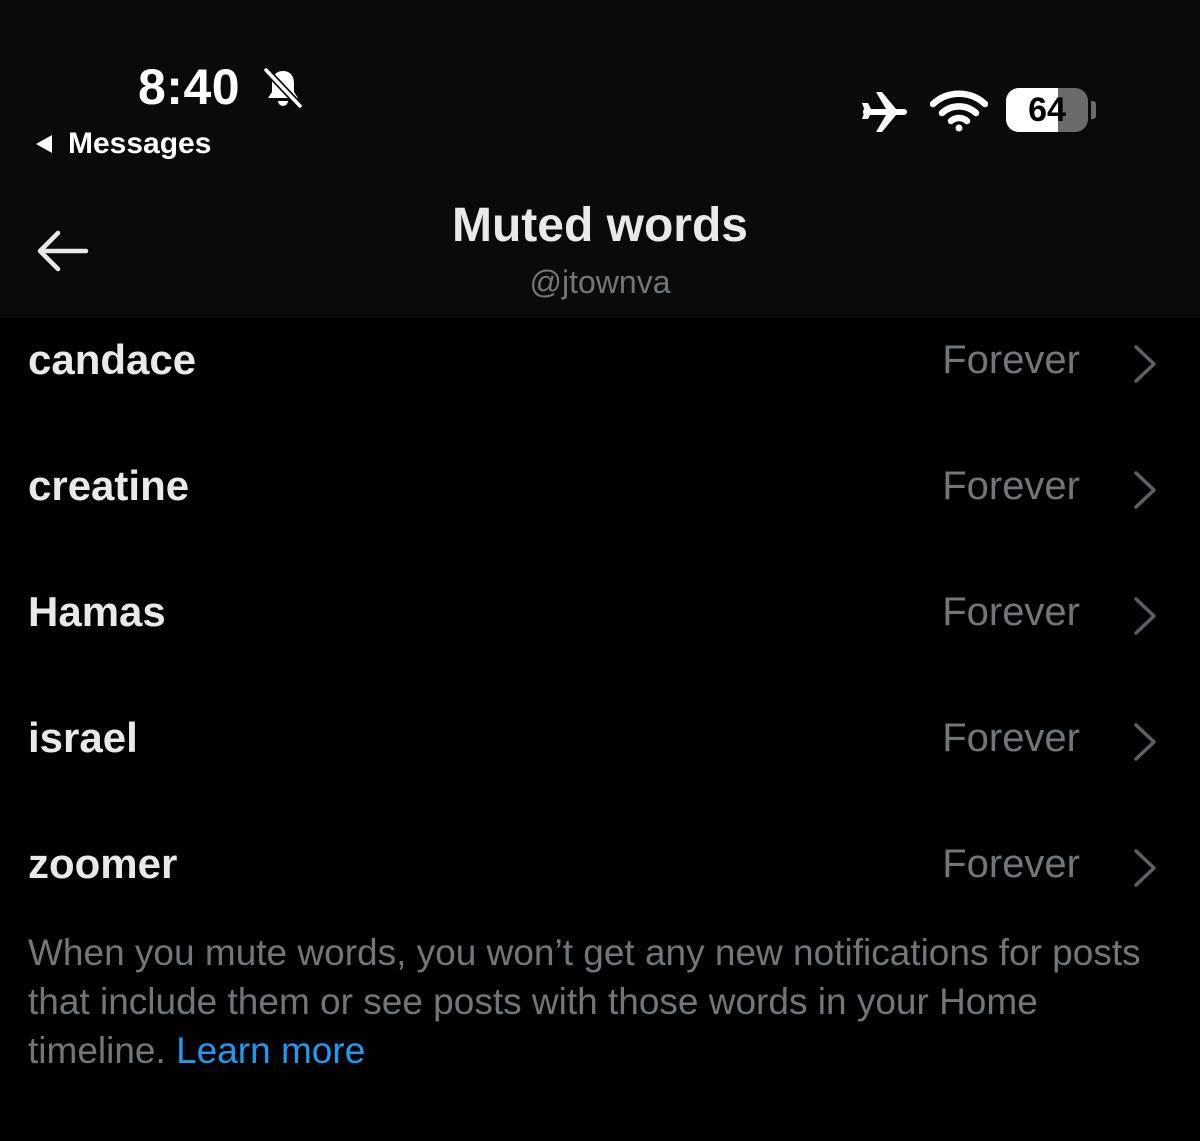  Describe the element at coordinates (600, 865) in the screenshot. I see `muted-word-row: zoomer Forever` at that location.